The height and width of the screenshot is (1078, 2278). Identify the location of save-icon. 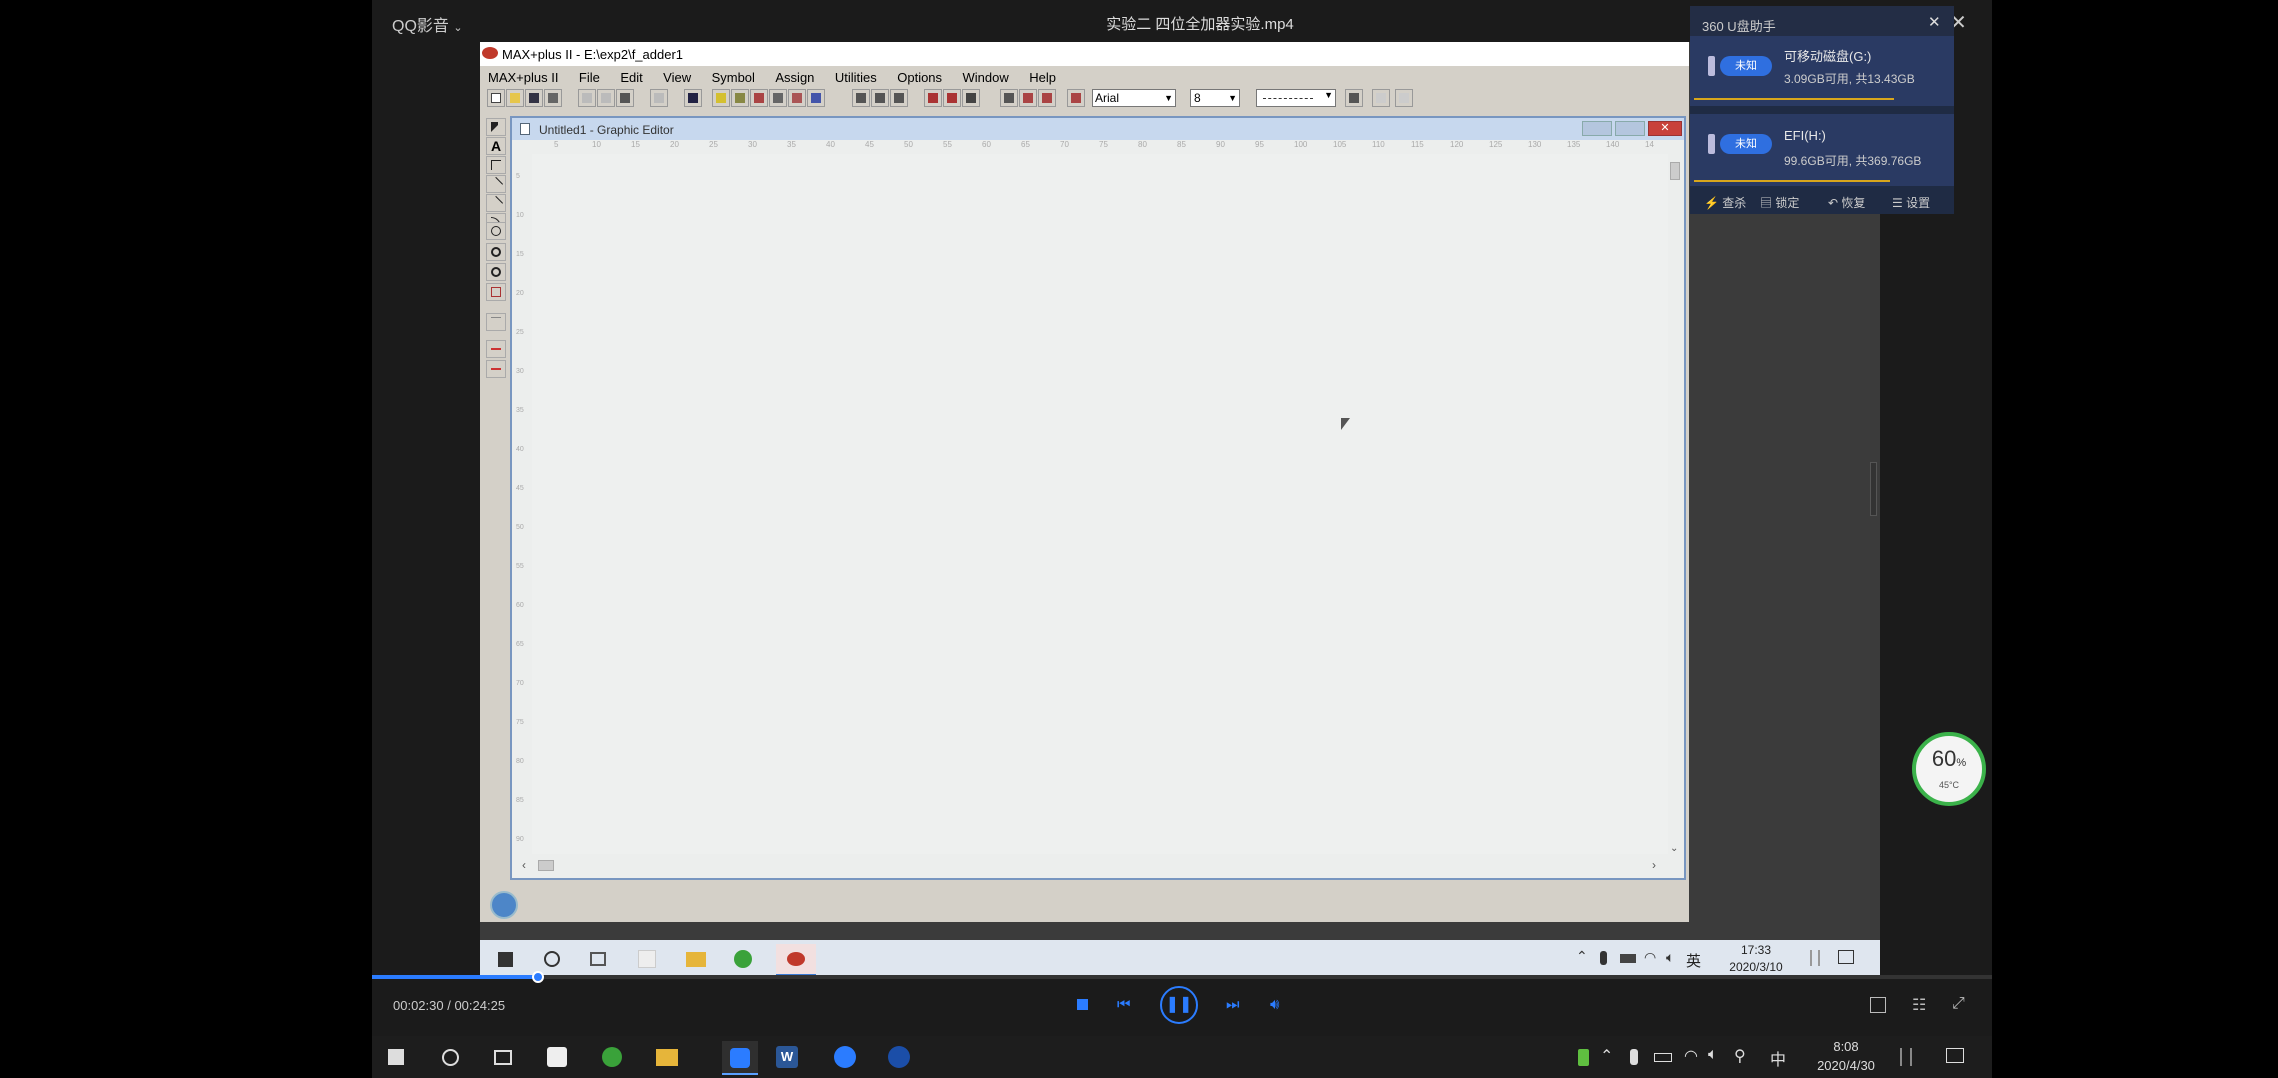
(534, 98).